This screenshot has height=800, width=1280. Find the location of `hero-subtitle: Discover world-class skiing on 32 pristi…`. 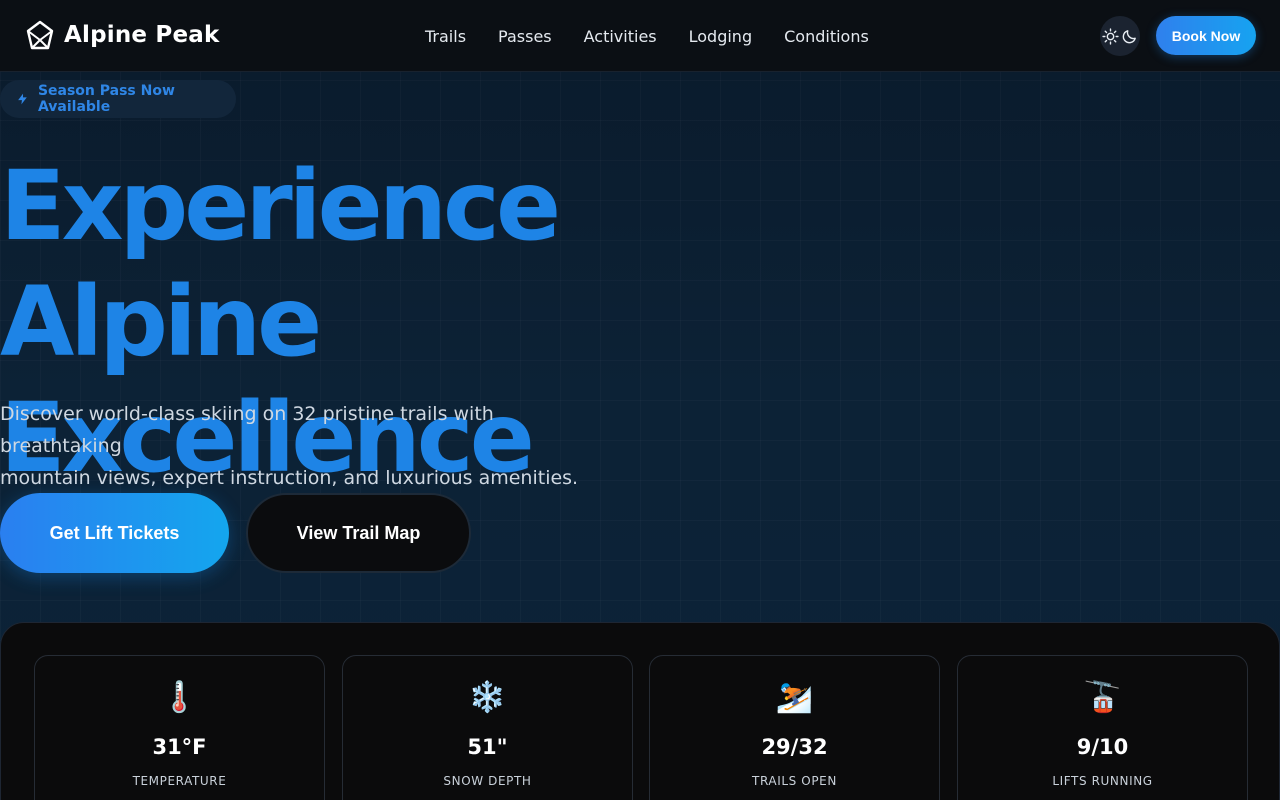

hero-subtitle: Discover world-class skiing on 32 pristi… is located at coordinates (310, 446).